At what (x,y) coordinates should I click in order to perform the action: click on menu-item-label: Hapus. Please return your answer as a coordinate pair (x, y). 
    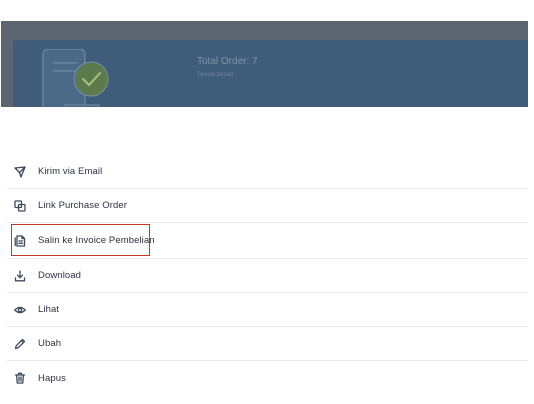
    Looking at the image, I should click on (52, 378).